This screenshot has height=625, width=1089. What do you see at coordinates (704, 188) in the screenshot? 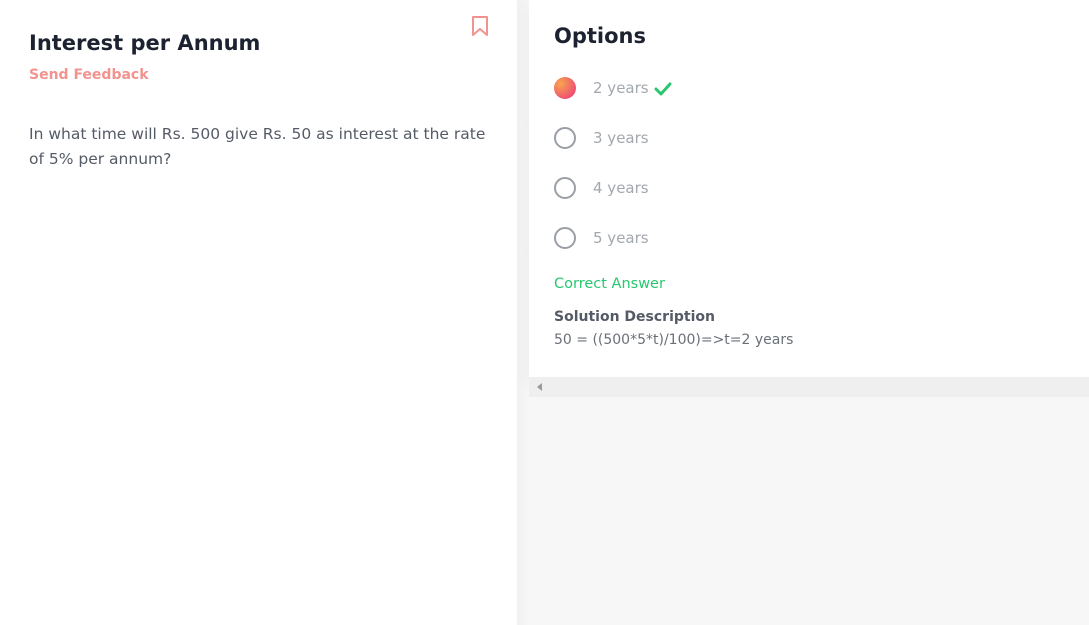
I see `option-4-years: 4 years` at bounding box center [704, 188].